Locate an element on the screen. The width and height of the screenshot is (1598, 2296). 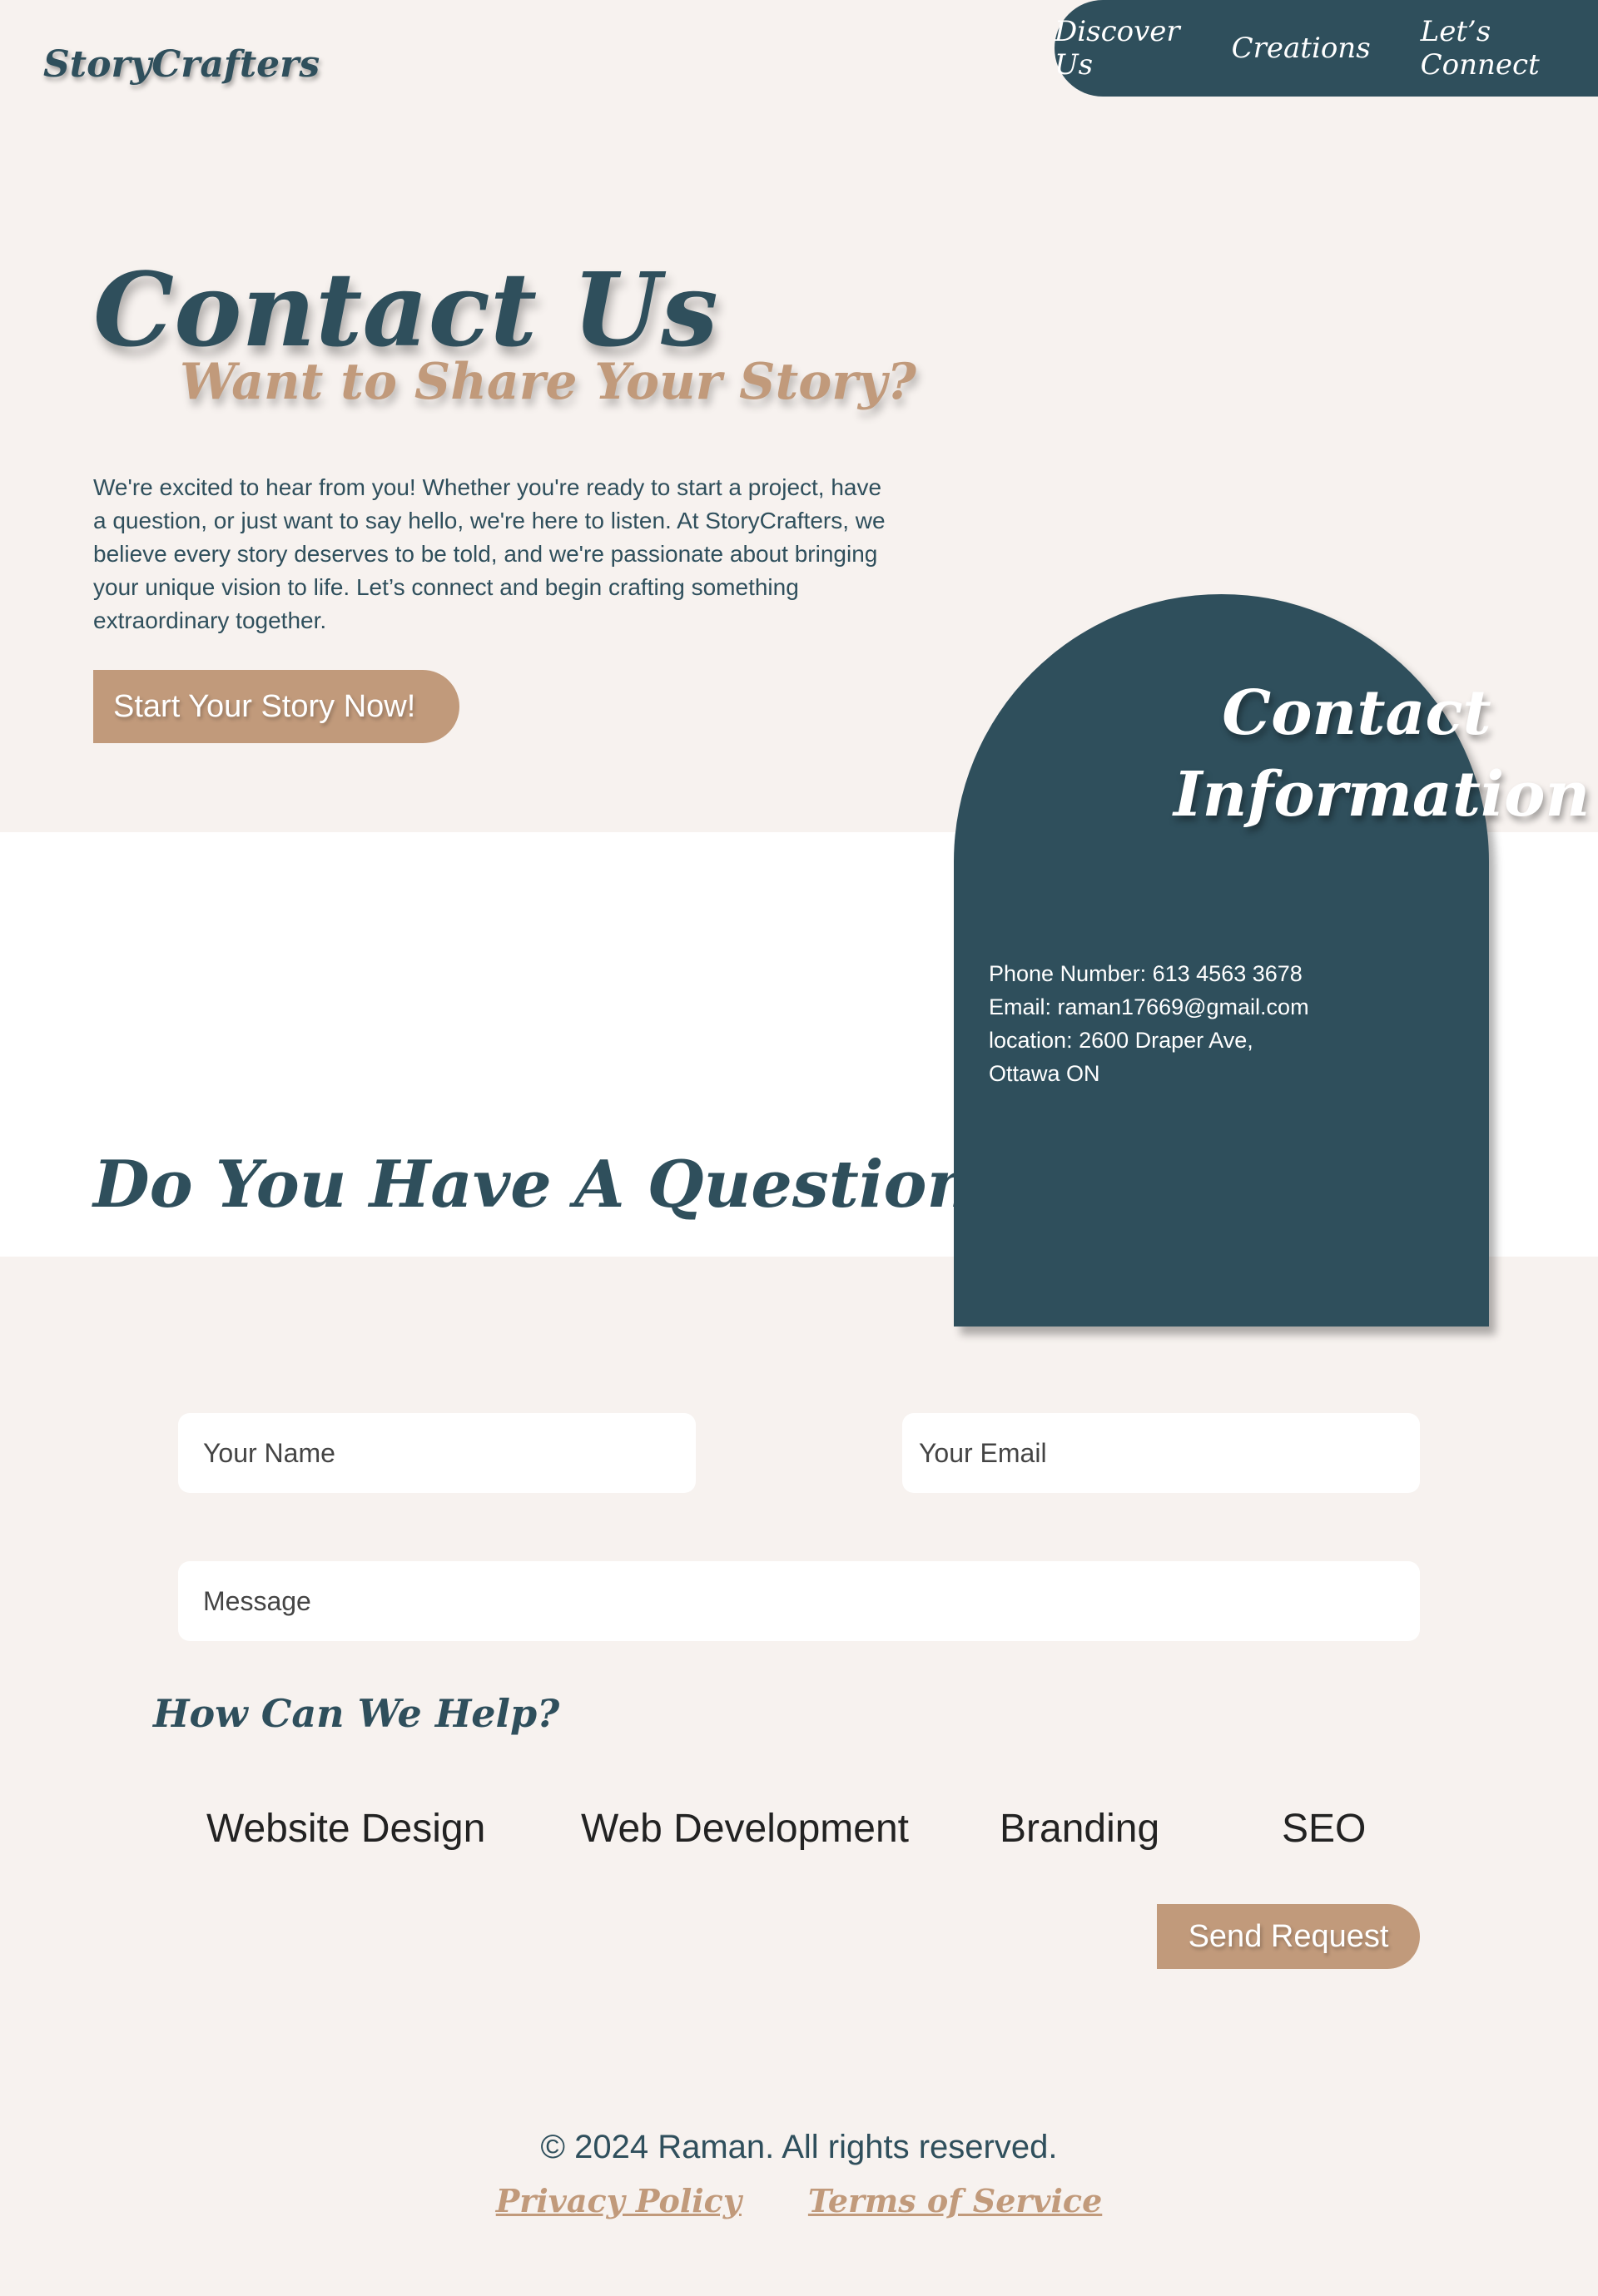
service-seo: SEO is located at coordinates (1324, 1829).